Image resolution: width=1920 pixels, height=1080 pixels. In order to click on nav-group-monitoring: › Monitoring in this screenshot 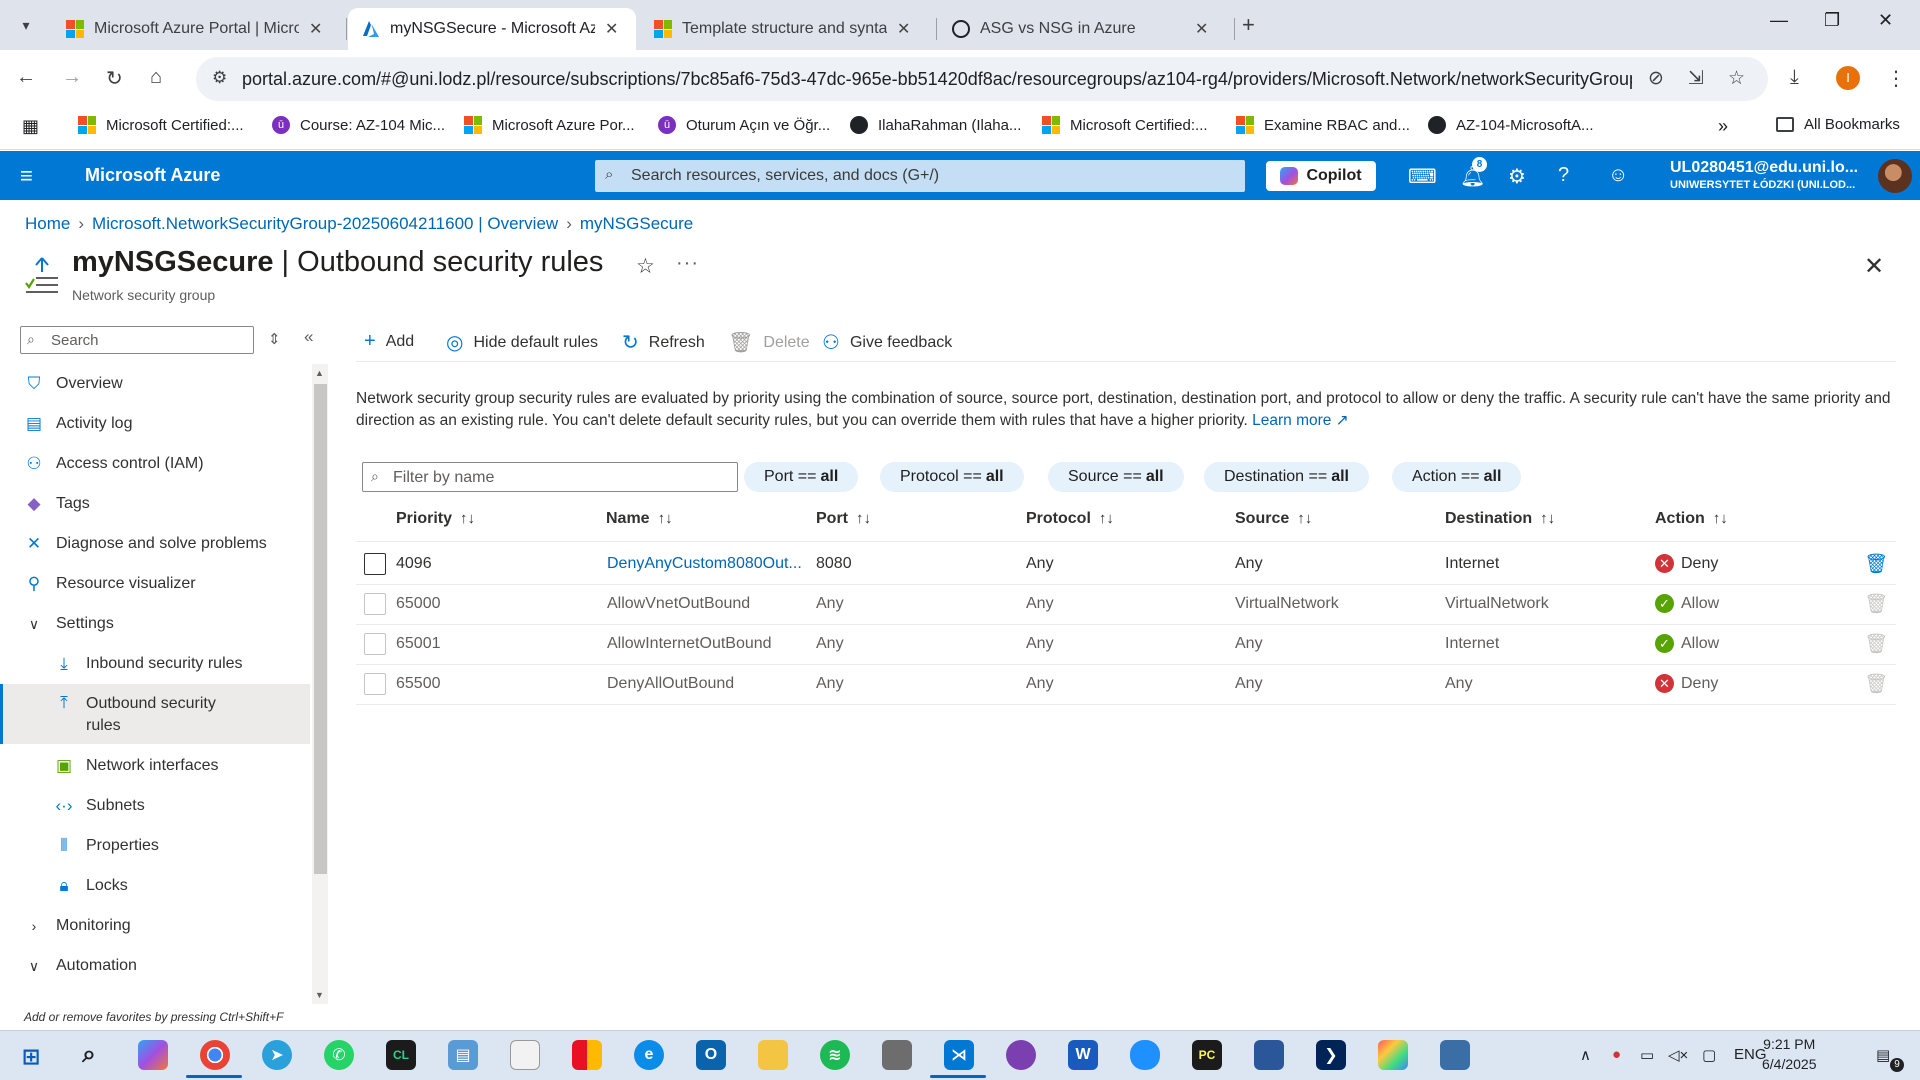, I will do `click(155, 926)`.